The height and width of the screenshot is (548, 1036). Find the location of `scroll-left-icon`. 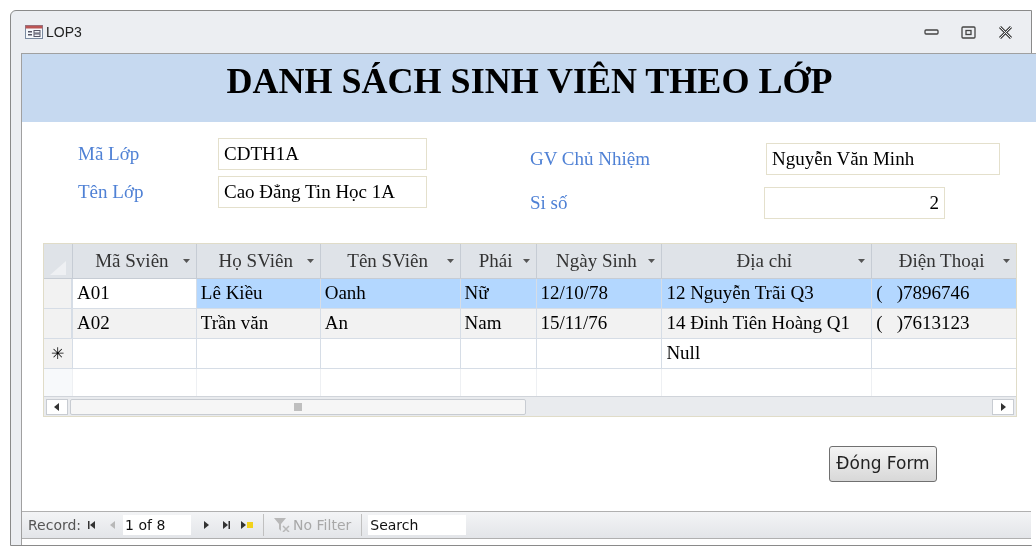

scroll-left-icon is located at coordinates (57, 406).